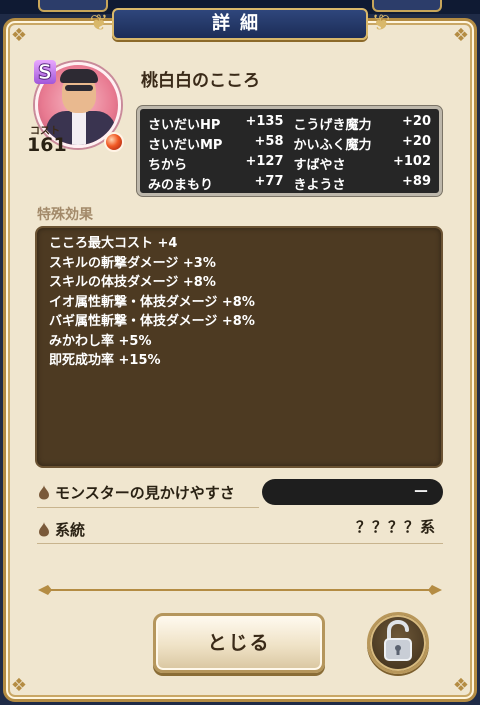 Image resolution: width=480 pixels, height=705 pixels. Describe the element at coordinates (264, 161) in the screenshot. I see `stat-value: +127` at that location.